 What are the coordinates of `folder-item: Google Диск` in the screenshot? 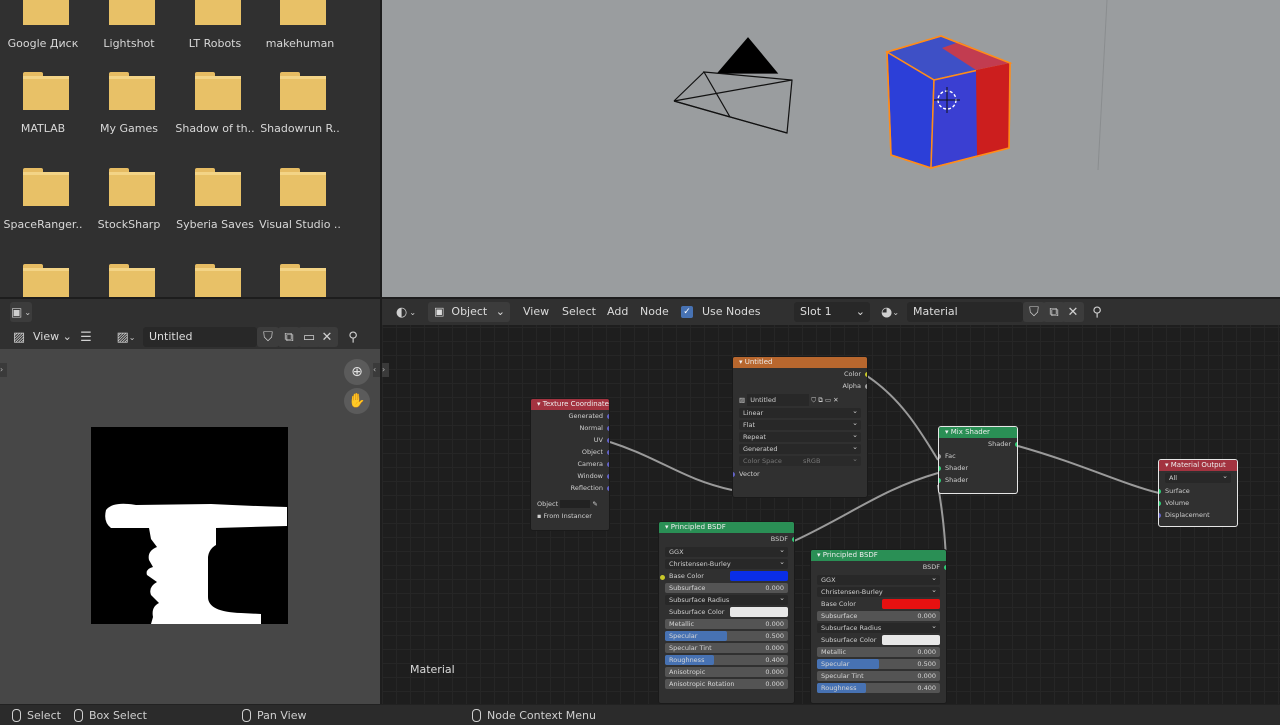 It's located at (43, 38).